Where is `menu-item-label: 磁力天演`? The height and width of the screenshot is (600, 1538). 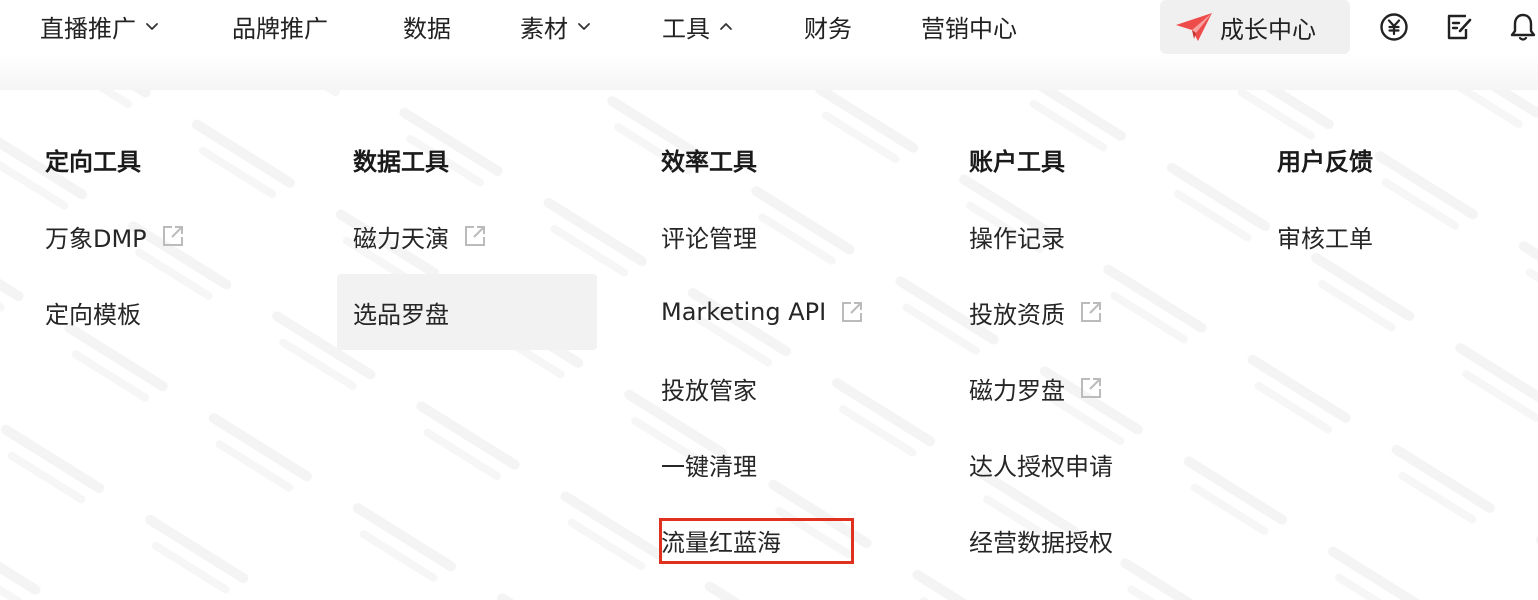 menu-item-label: 磁力天演 is located at coordinates (401, 238).